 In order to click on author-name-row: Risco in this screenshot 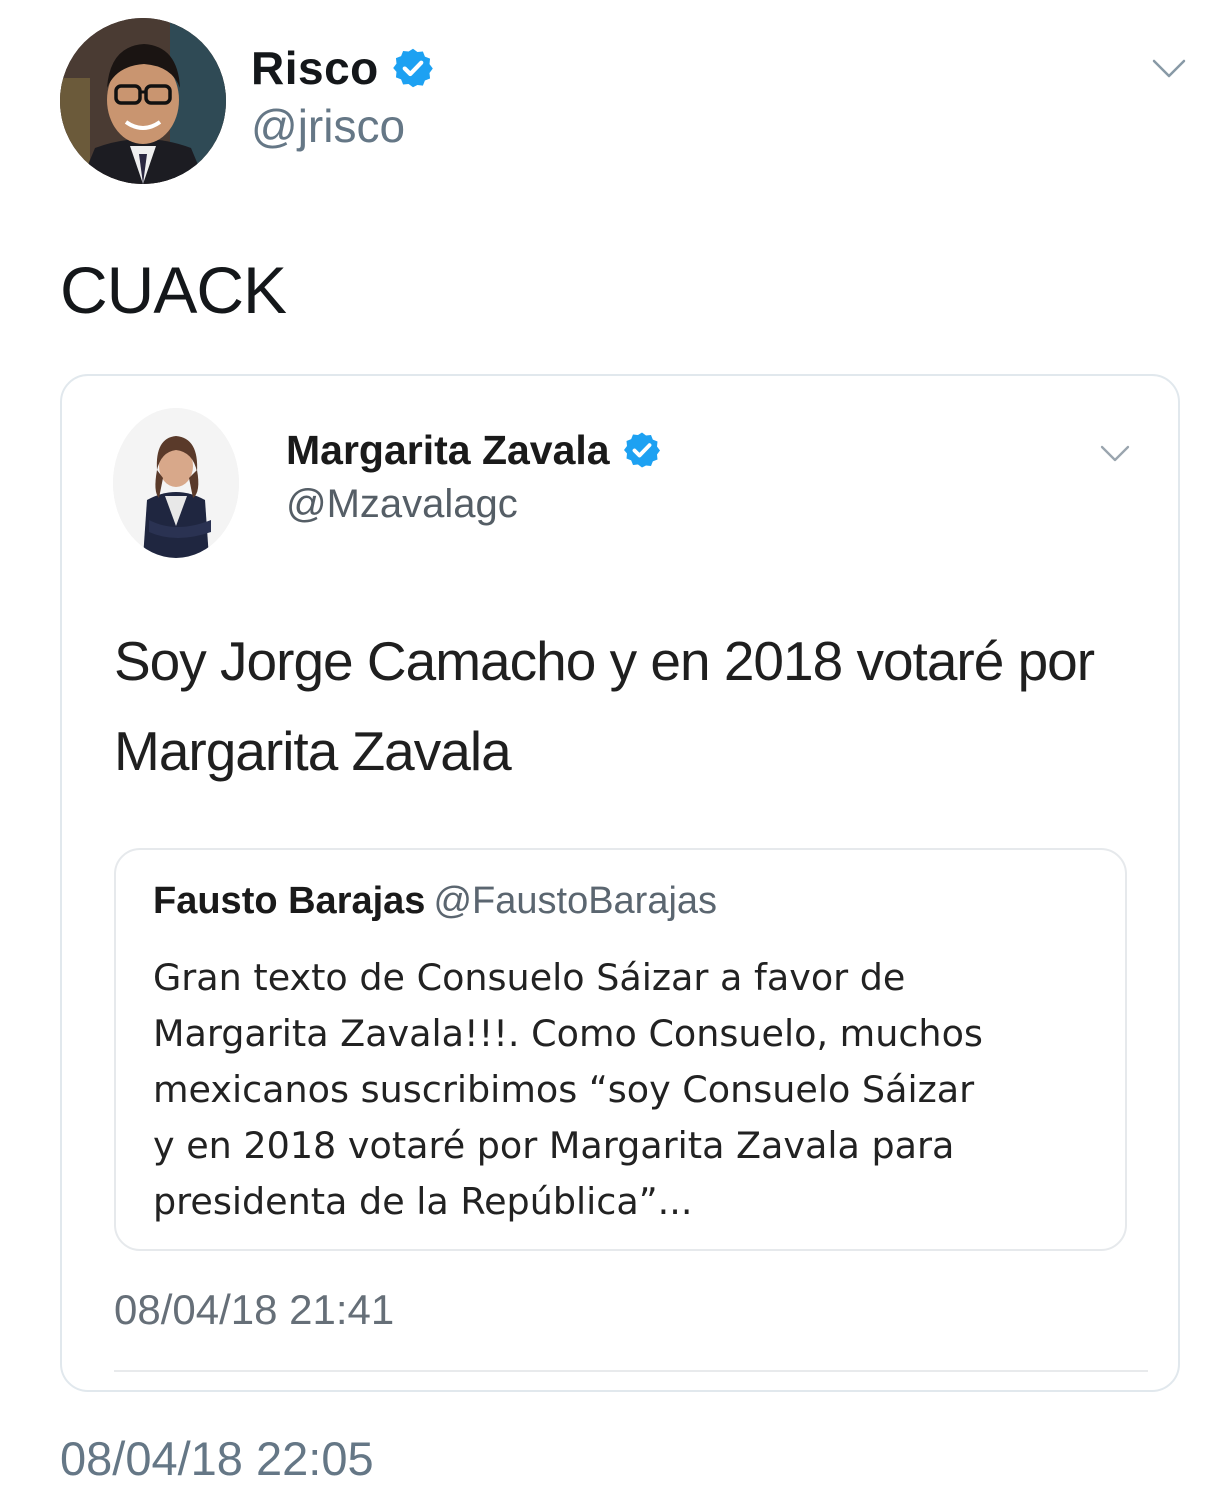, I will do `click(343, 68)`.